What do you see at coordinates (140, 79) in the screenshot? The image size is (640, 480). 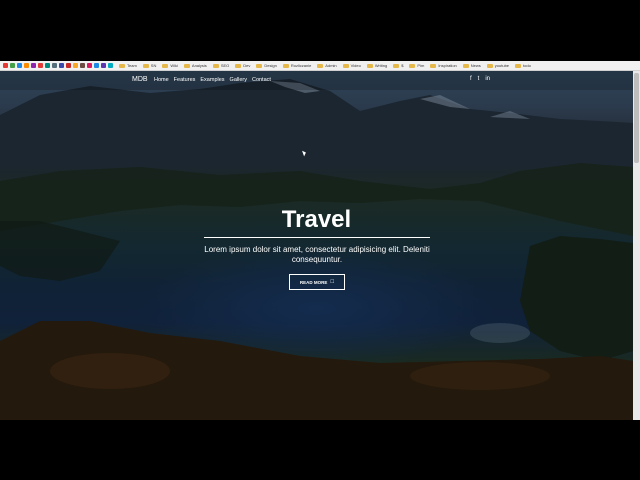 I see `brand-logo: MDB` at bounding box center [140, 79].